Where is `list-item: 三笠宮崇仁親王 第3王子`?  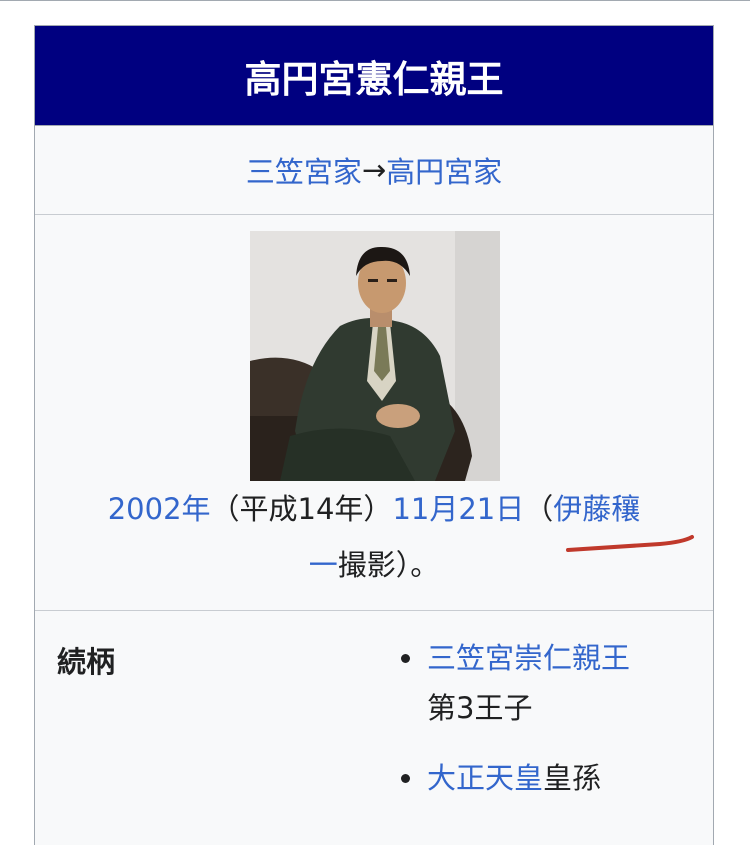
list-item: 三笠宮崇仁親王 第3王子 is located at coordinates (545, 683).